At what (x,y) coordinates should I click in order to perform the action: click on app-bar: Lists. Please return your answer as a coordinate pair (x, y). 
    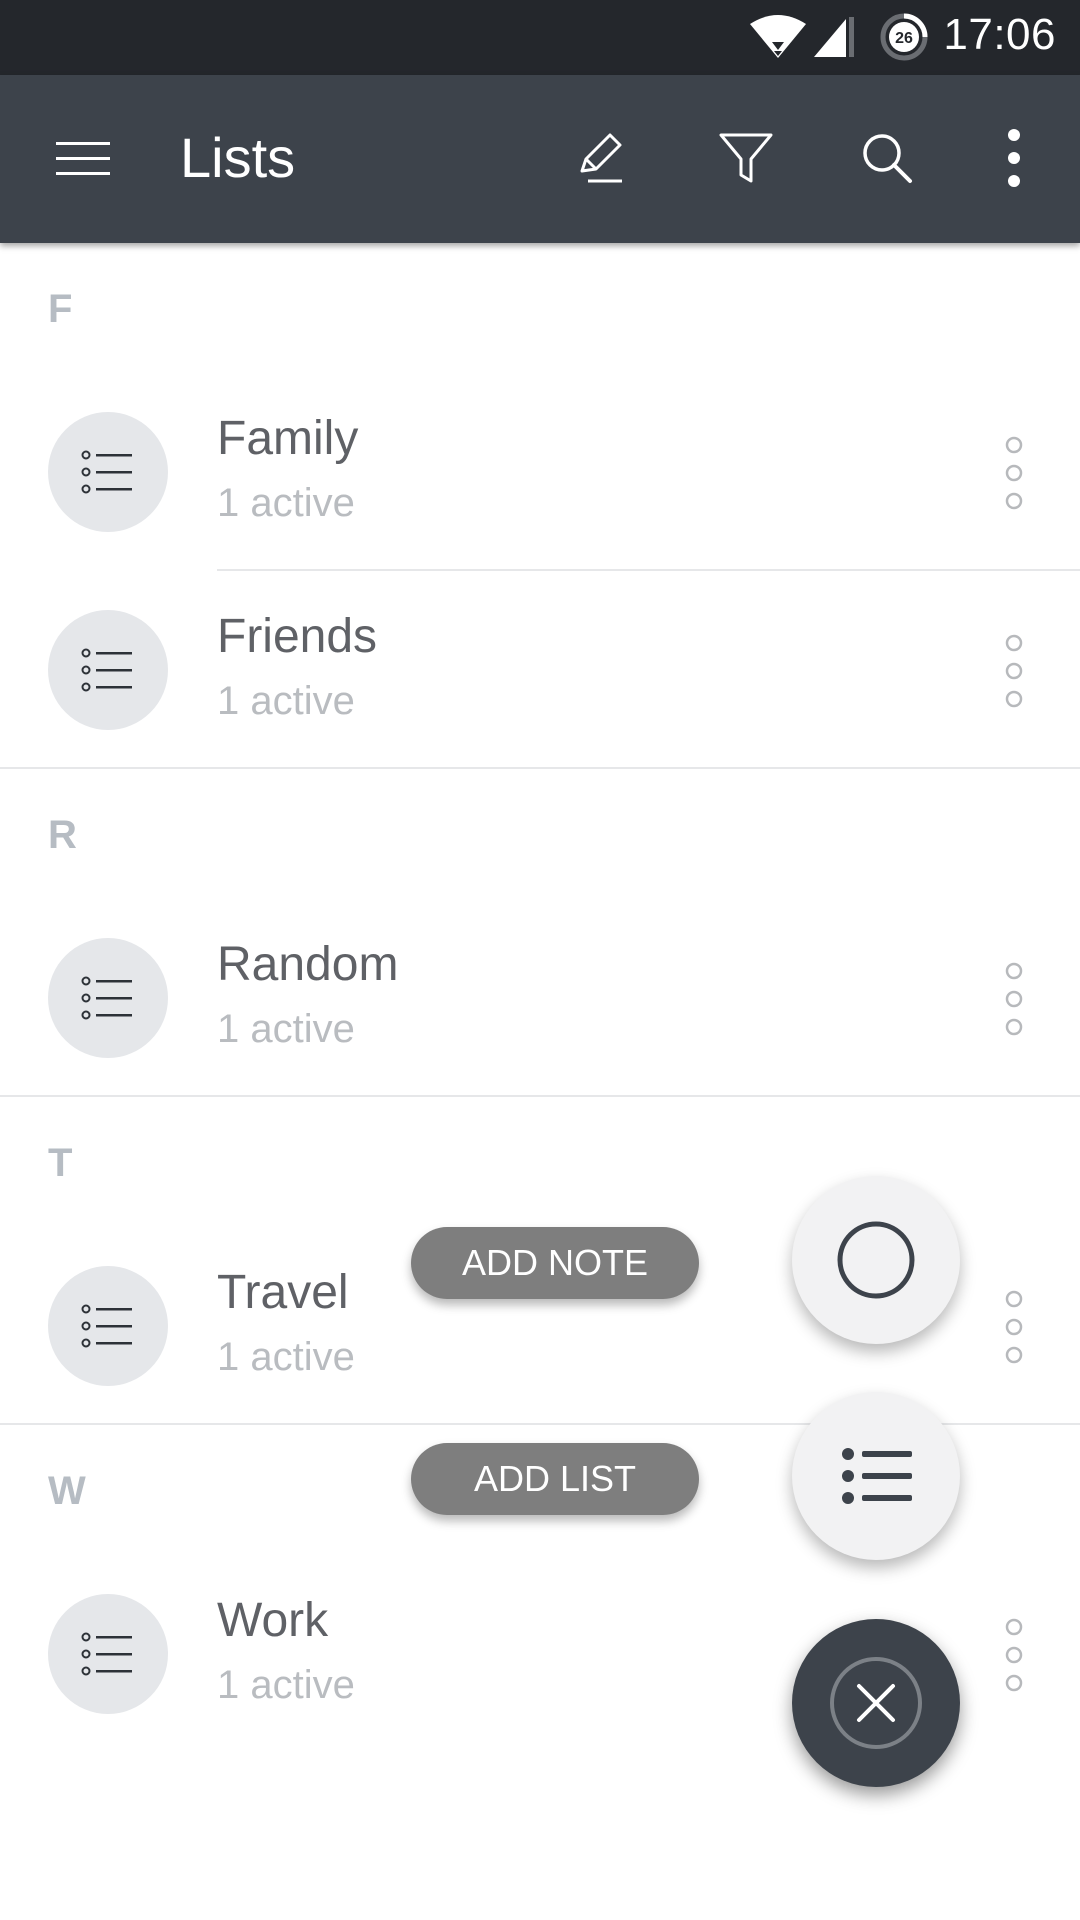
    Looking at the image, I should click on (540, 159).